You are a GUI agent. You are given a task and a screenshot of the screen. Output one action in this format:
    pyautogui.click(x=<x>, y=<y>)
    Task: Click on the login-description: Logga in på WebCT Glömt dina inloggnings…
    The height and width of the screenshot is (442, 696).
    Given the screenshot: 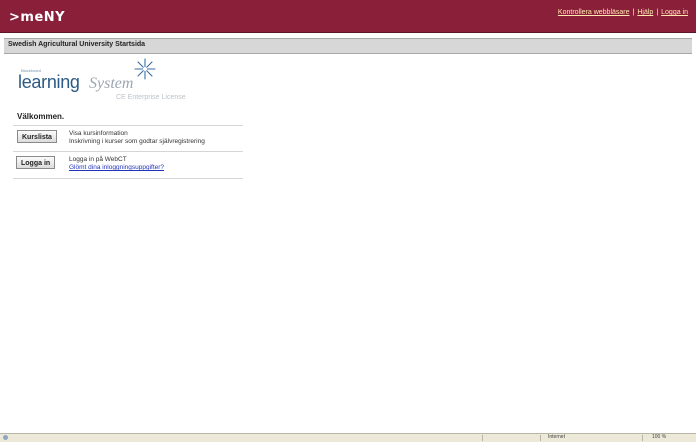 What is the action you would take?
    pyautogui.click(x=116, y=164)
    